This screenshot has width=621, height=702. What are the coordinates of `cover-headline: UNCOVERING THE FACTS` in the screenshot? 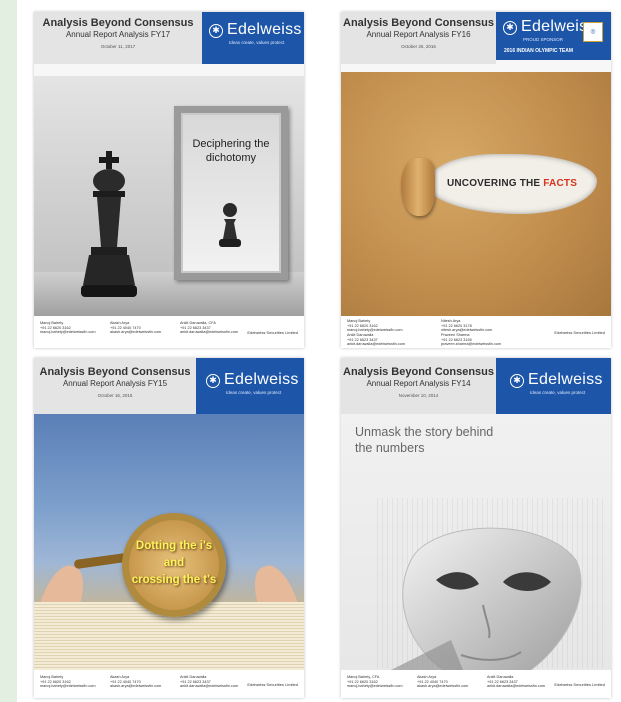 It's located at (512, 183).